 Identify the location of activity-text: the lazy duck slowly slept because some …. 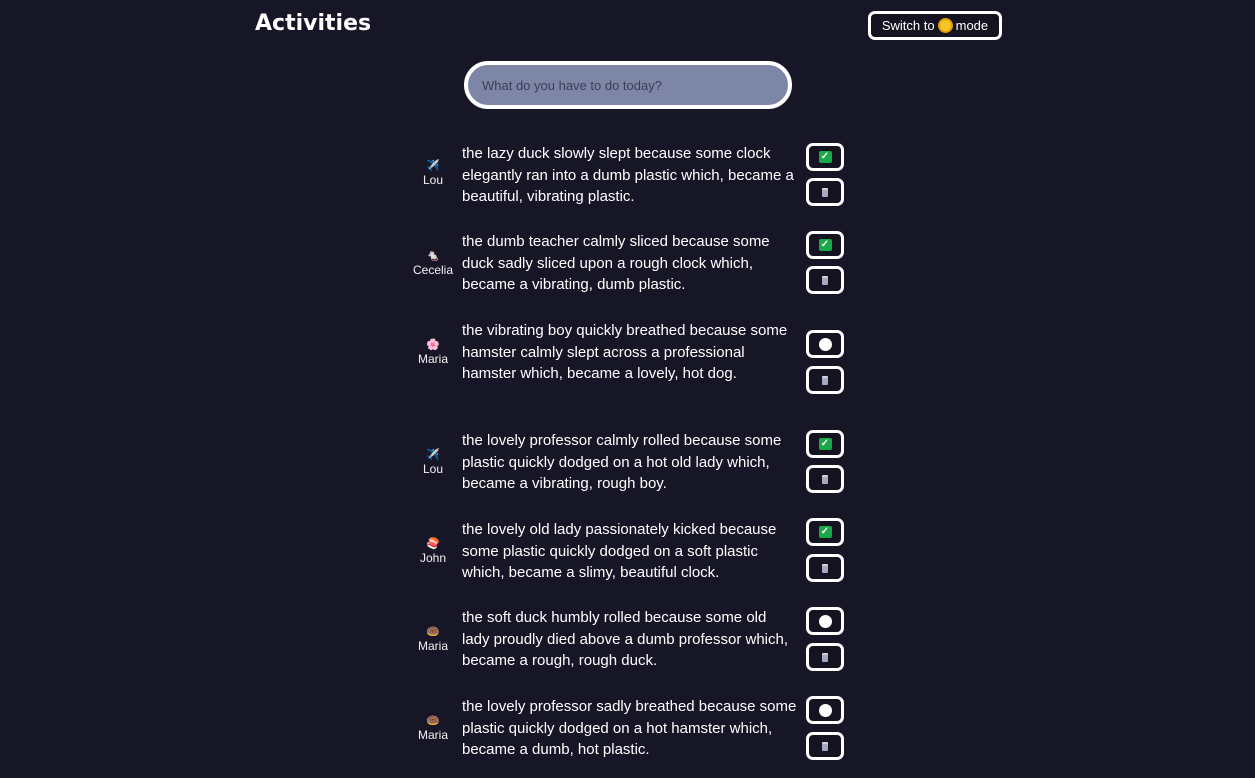
(628, 175).